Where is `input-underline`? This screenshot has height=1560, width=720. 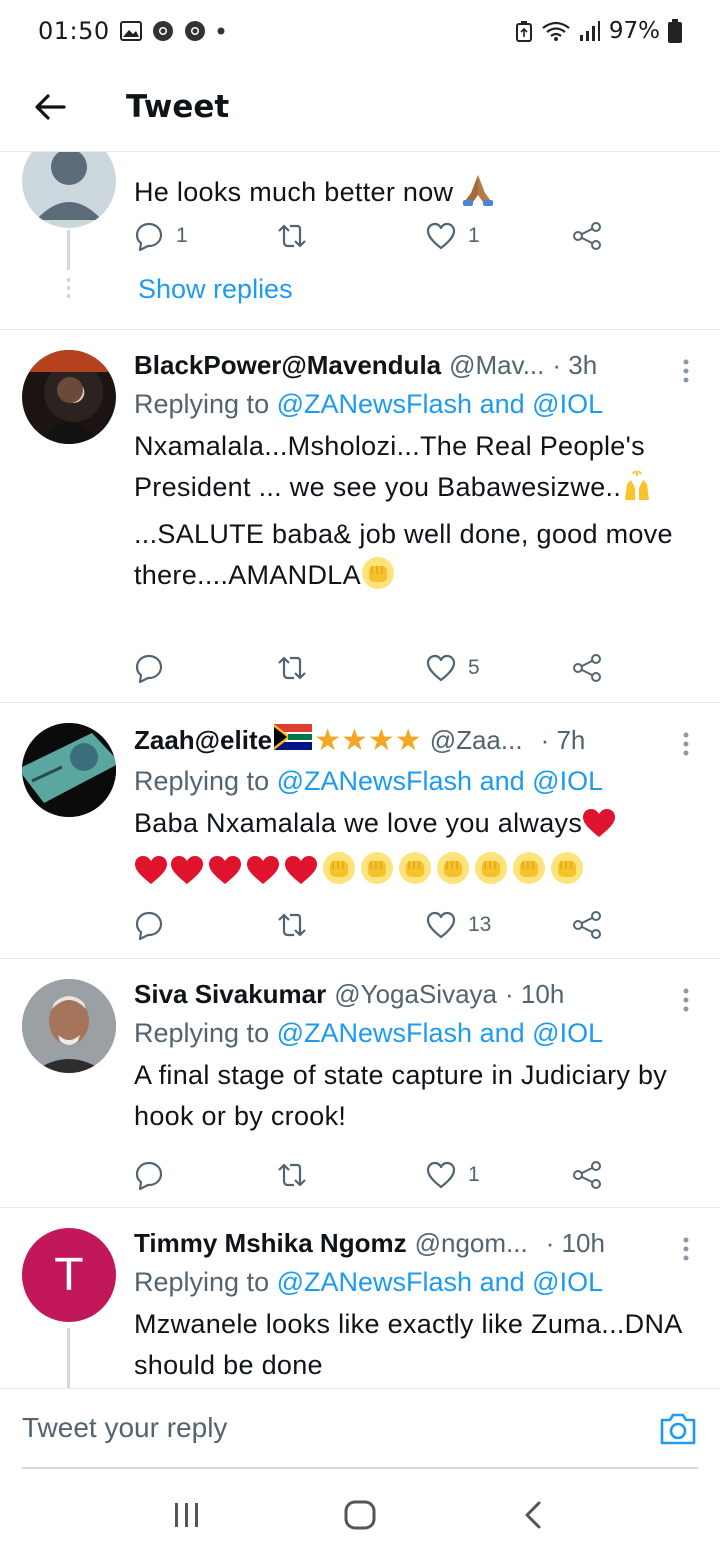
input-underline is located at coordinates (360, 1468).